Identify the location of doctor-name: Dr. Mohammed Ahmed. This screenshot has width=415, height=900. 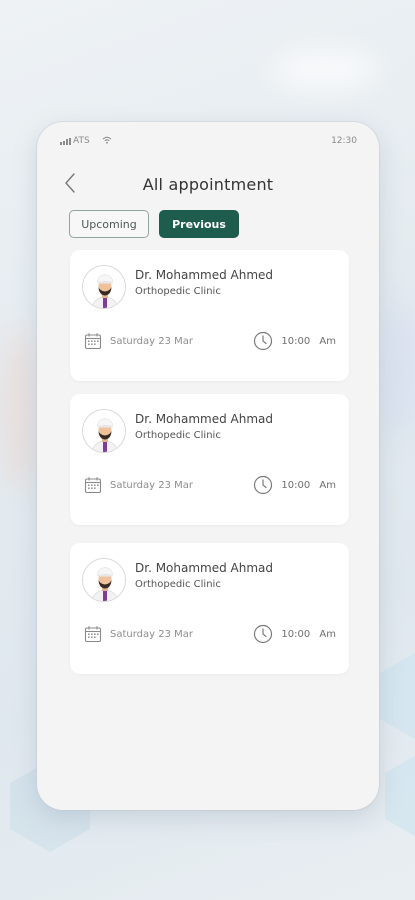
(204, 275).